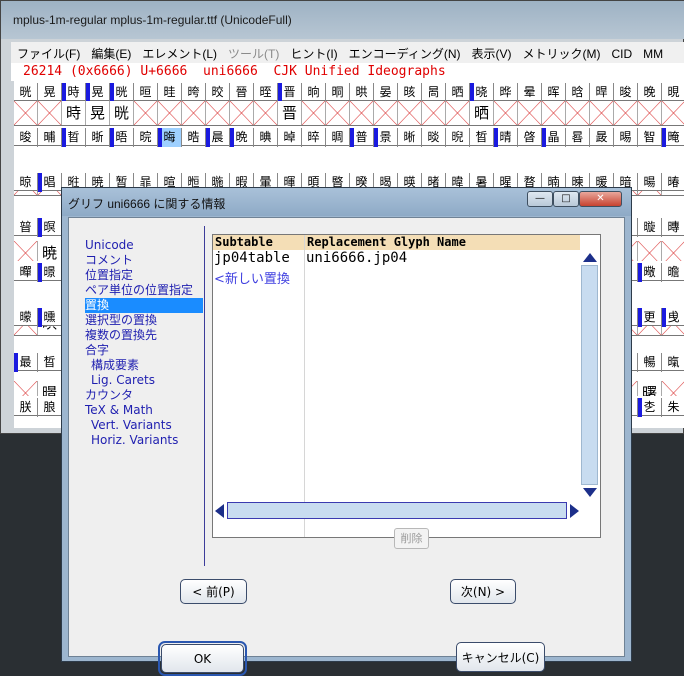  Describe the element at coordinates (434, 137) in the screenshot. I see `glyph-label-cell: 晱` at that location.